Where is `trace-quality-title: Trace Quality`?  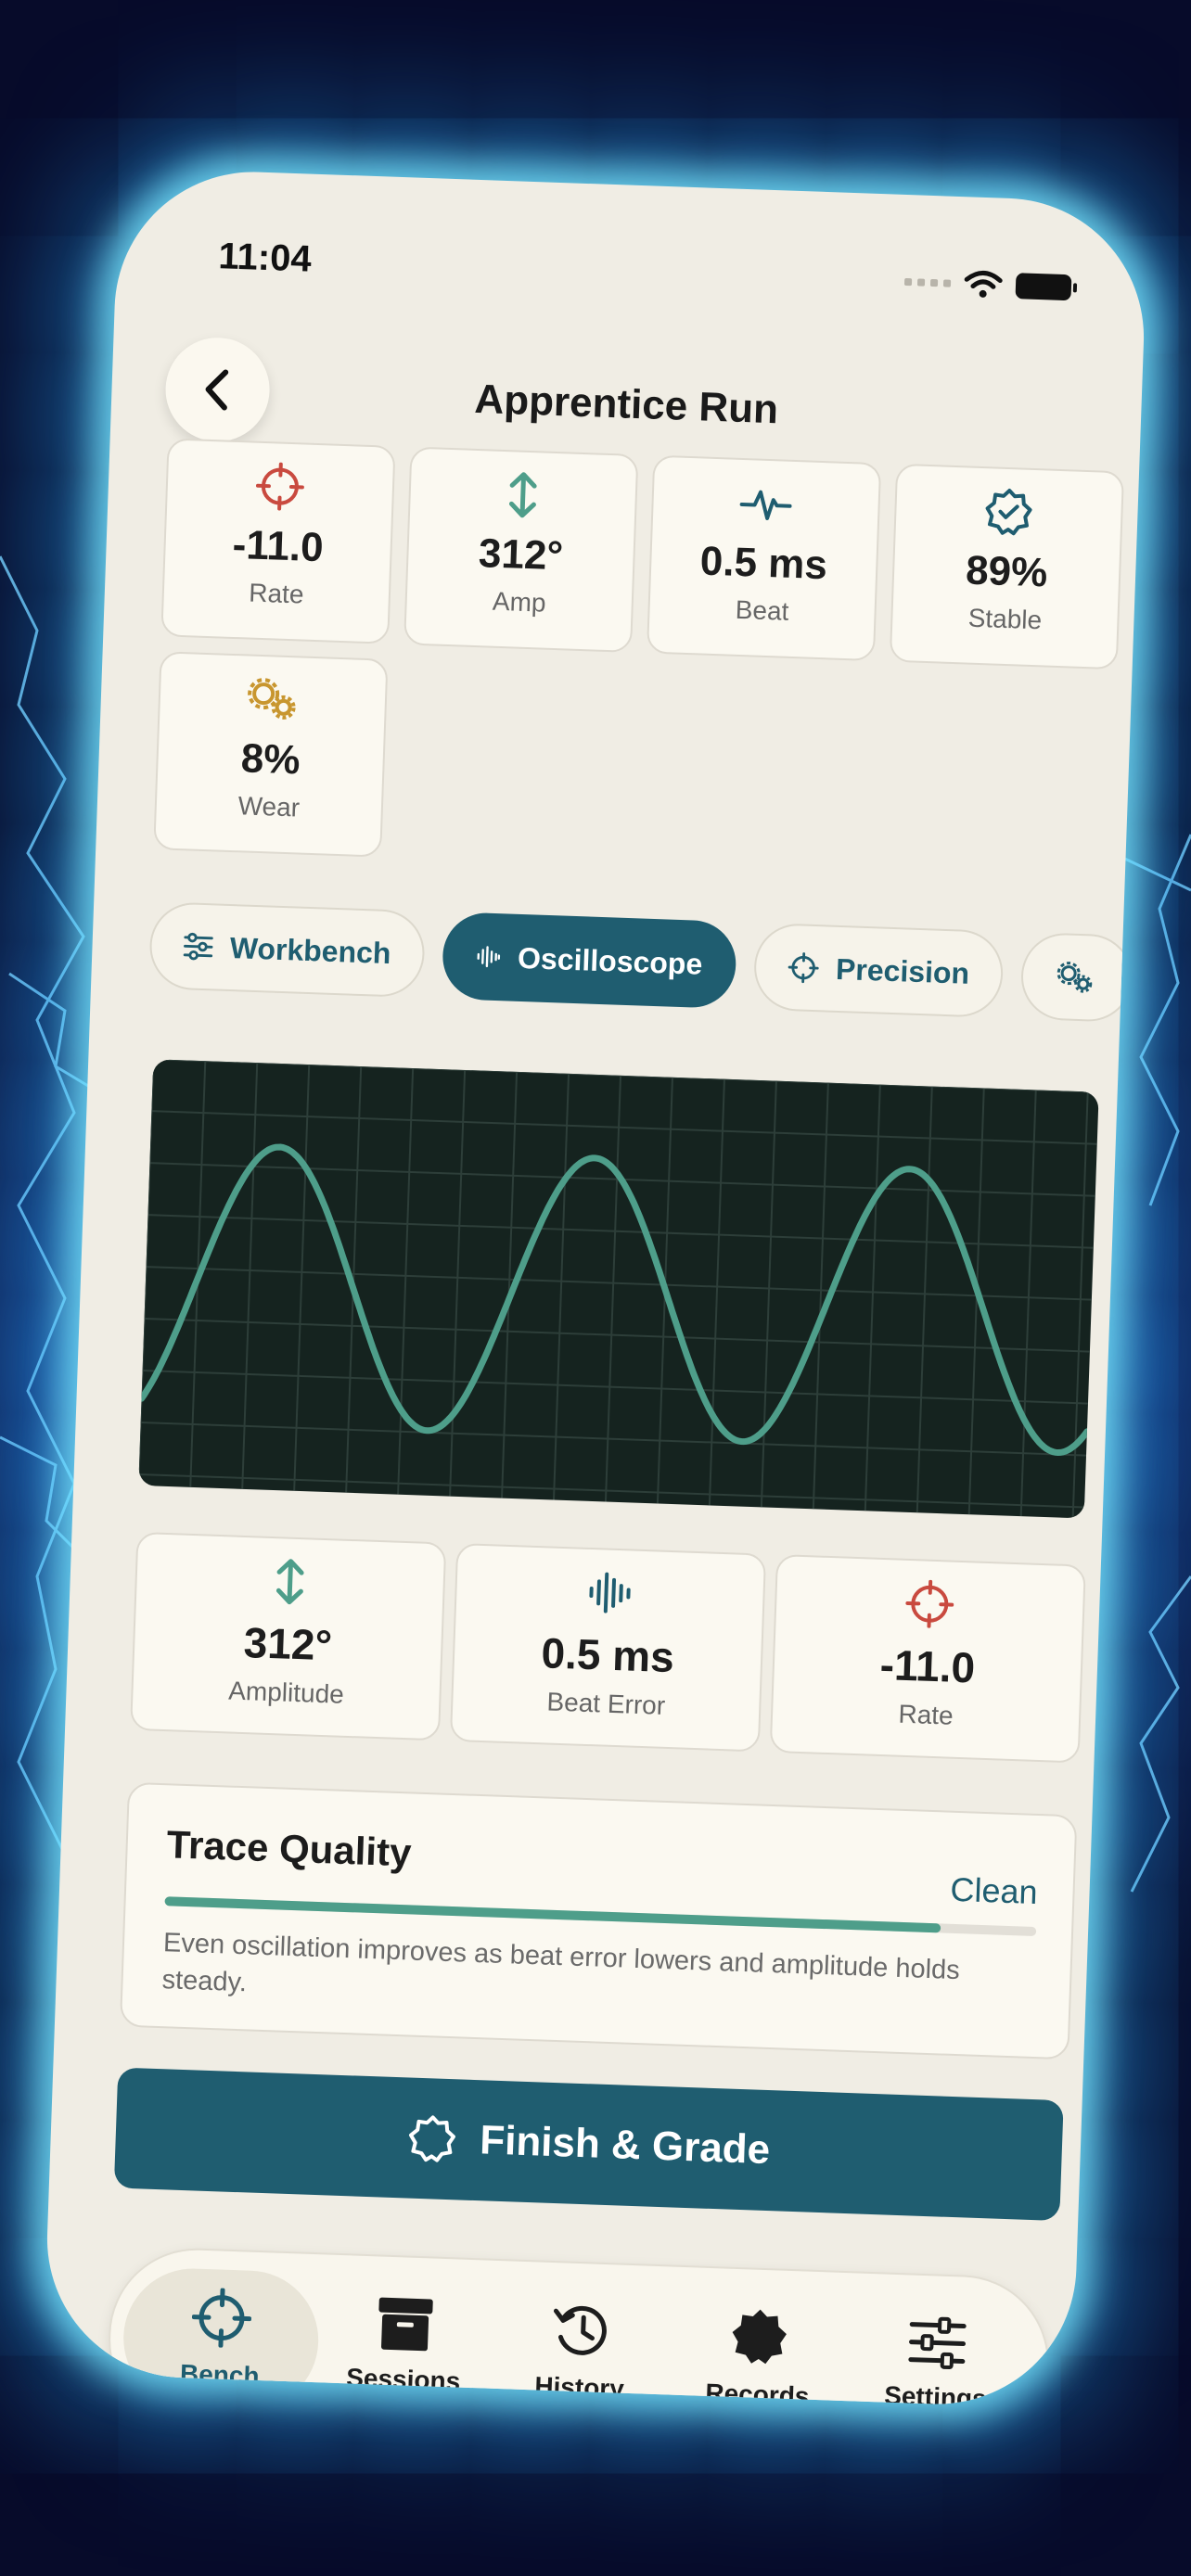 trace-quality-title: Trace Quality is located at coordinates (289, 1848).